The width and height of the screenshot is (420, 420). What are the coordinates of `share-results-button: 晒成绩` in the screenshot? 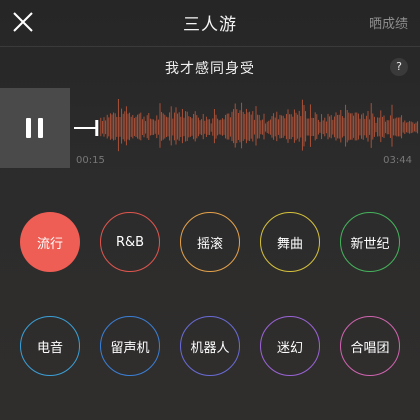 It's located at (388, 22).